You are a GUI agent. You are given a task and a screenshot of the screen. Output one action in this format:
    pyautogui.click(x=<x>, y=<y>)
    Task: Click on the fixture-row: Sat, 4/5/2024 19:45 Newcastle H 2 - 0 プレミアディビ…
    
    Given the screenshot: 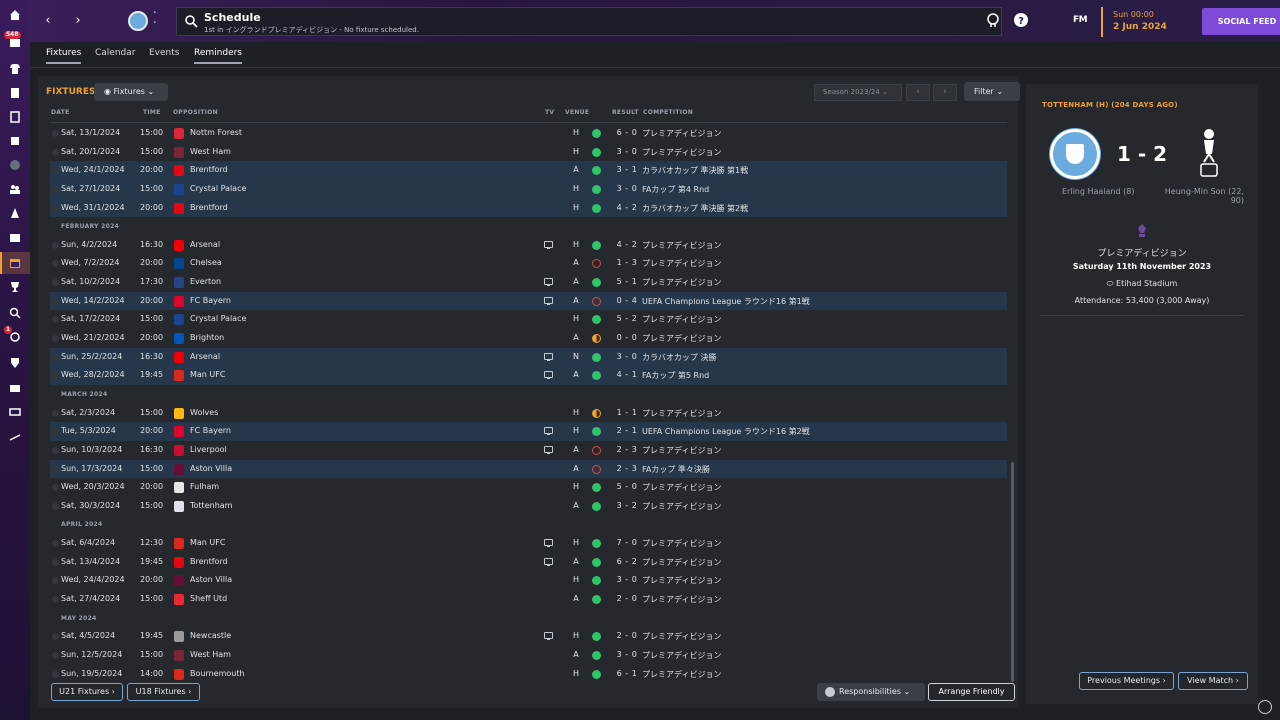 What is the action you would take?
    pyautogui.click(x=528, y=636)
    